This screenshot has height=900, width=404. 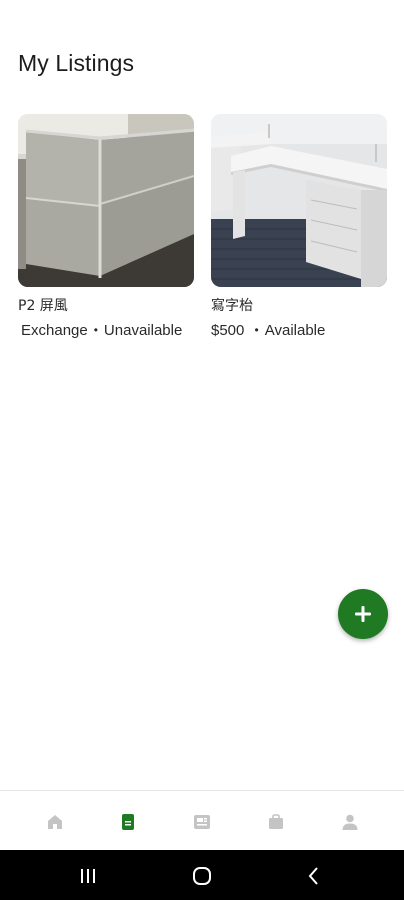 What do you see at coordinates (43, 306) in the screenshot?
I see `listing-title: P2 屏風` at bounding box center [43, 306].